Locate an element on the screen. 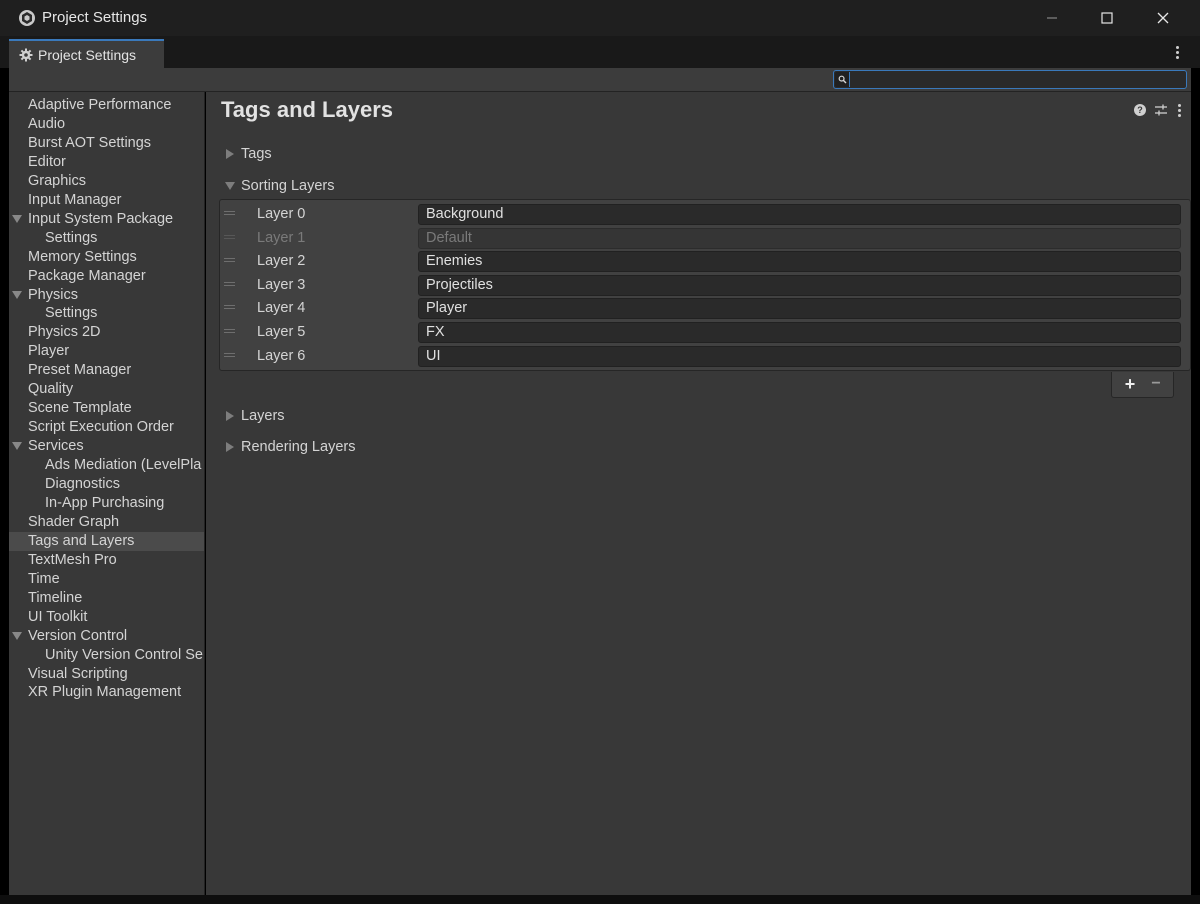 The width and height of the screenshot is (1200, 904). sorting-layer-row: Layer 4 Player is located at coordinates (705, 308).